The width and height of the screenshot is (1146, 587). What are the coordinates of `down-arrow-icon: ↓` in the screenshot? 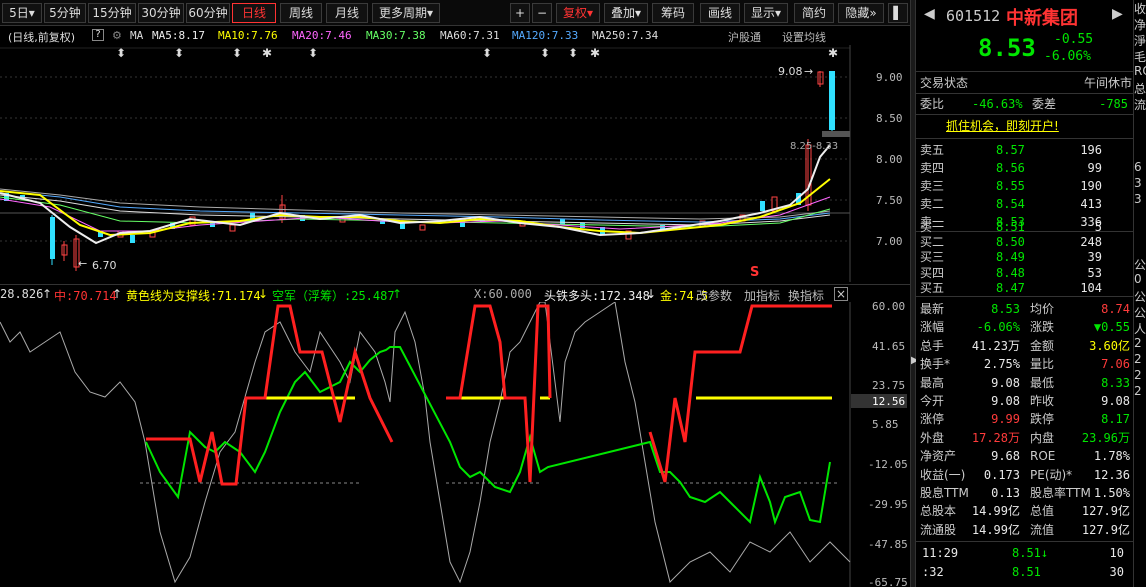 It's located at (263, 294).